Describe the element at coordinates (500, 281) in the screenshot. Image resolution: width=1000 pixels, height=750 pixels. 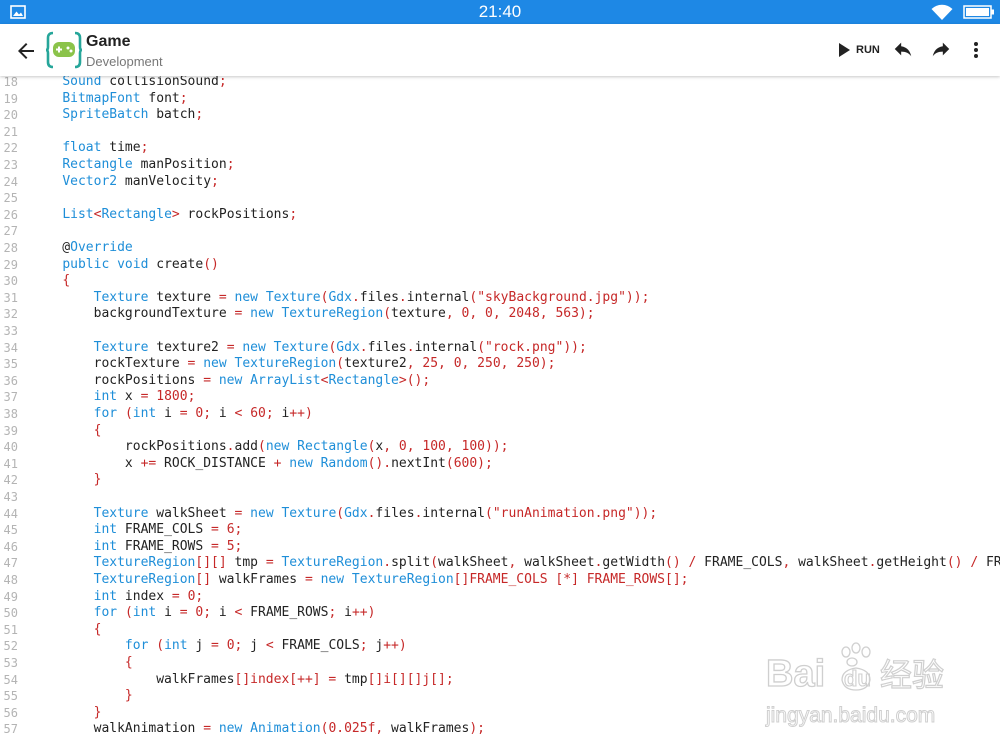
I see `code-line: 30 {` at that location.